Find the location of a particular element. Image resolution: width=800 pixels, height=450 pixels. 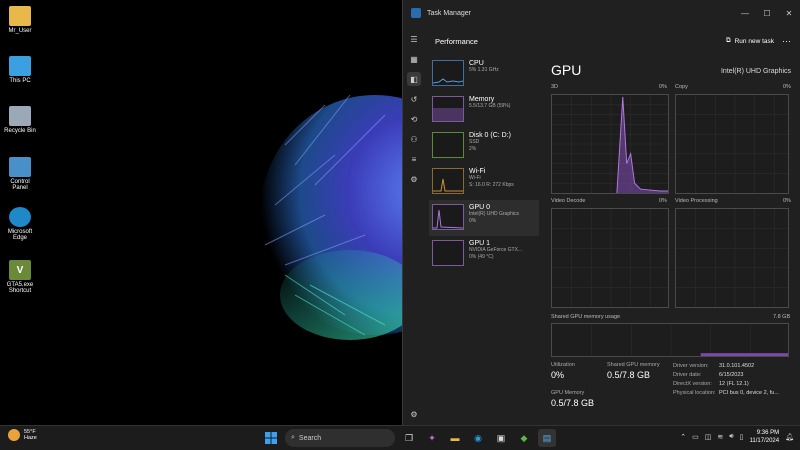

device-item-disk: Disk 0 (C: D:) SSD 2% is located at coordinates (484, 146).